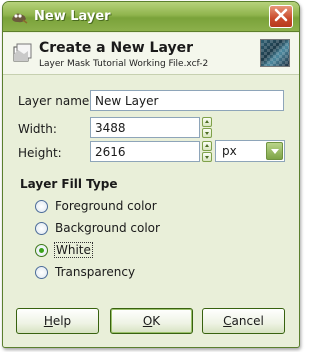 The width and height of the screenshot is (320, 352). I want to click on fill-type-heading: Layer Fill Type, so click(69, 184).